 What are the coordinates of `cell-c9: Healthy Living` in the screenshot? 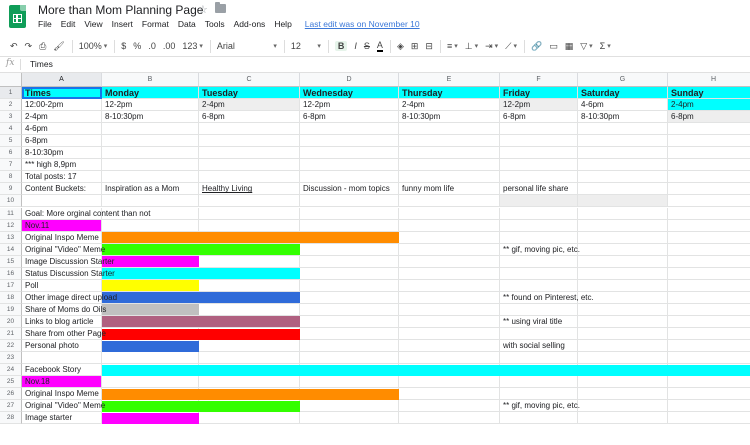 It's located at (249, 189).